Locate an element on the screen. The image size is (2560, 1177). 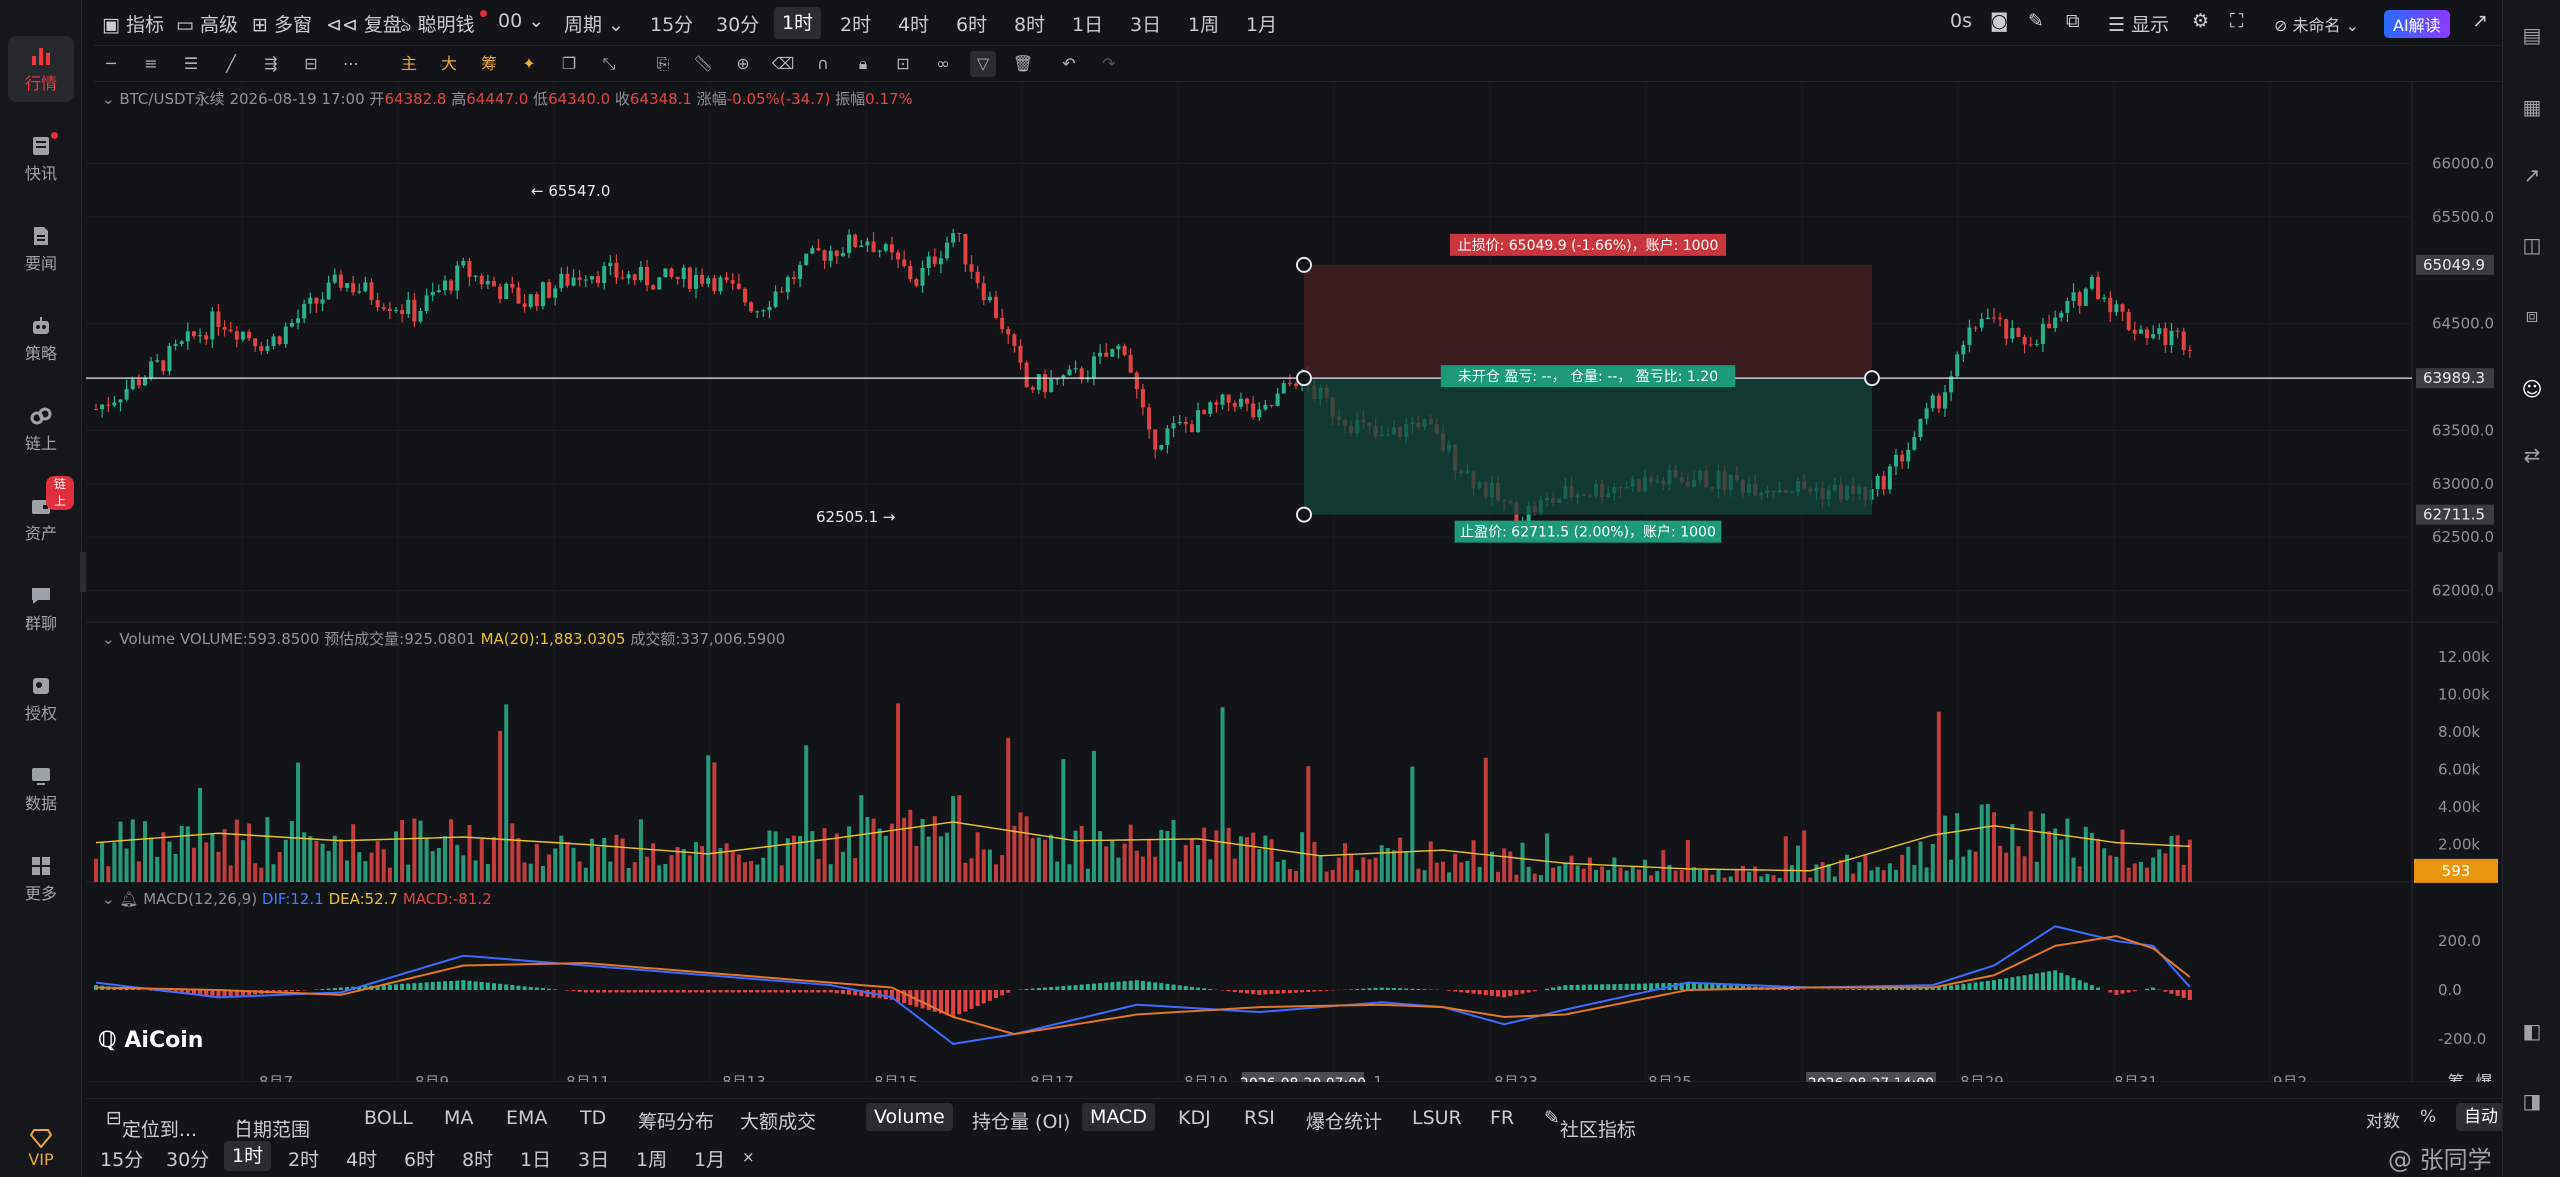
community-indicators-button: ✎ 社区指标 is located at coordinates (1590, 1124).